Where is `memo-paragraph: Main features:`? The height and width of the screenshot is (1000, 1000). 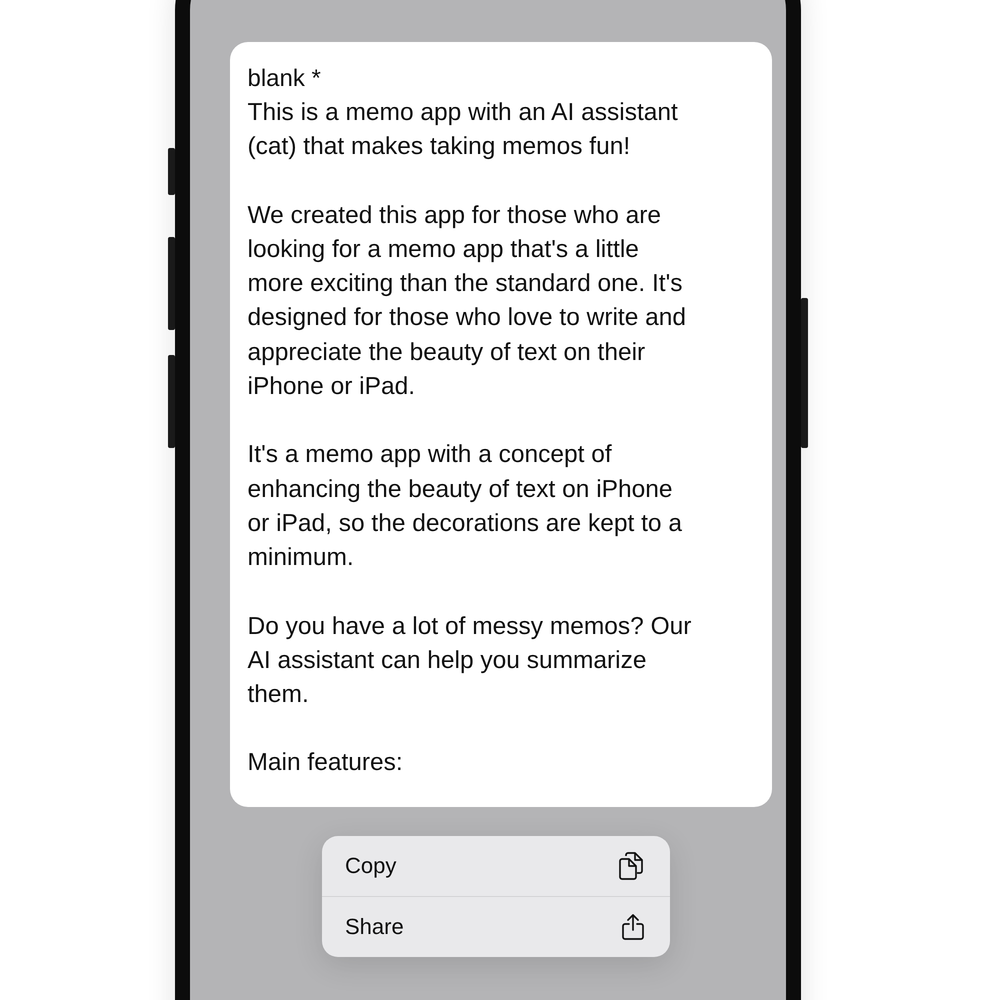
memo-paragraph: Main features: is located at coordinates (326, 763).